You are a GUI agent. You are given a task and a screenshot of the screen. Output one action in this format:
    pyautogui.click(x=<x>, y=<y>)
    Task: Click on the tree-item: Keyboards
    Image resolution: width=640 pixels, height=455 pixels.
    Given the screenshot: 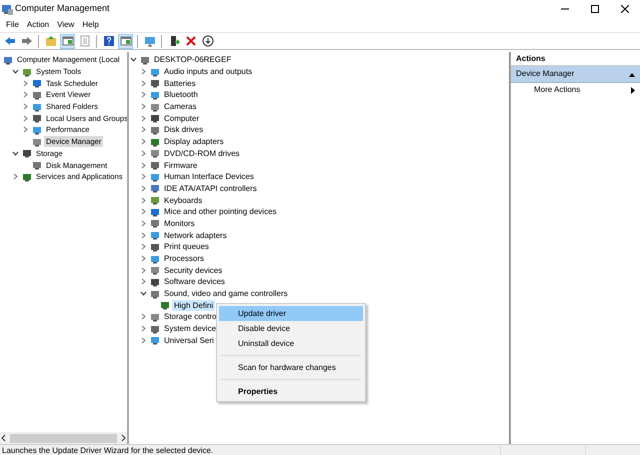 What is the action you would take?
    pyautogui.click(x=183, y=200)
    